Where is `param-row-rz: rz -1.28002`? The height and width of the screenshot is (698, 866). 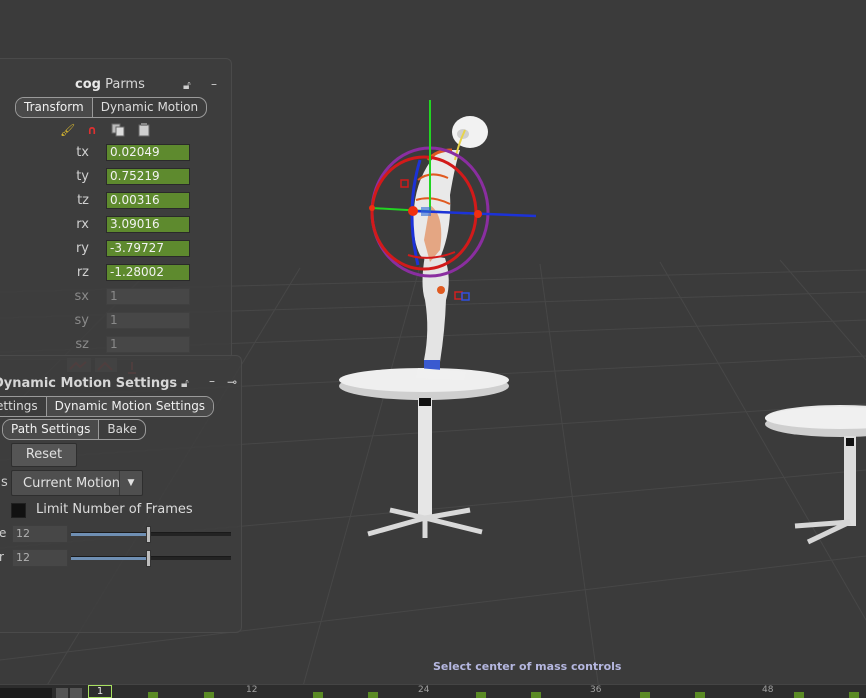
param-row-rz: rz -1.28002 is located at coordinates (114, 273).